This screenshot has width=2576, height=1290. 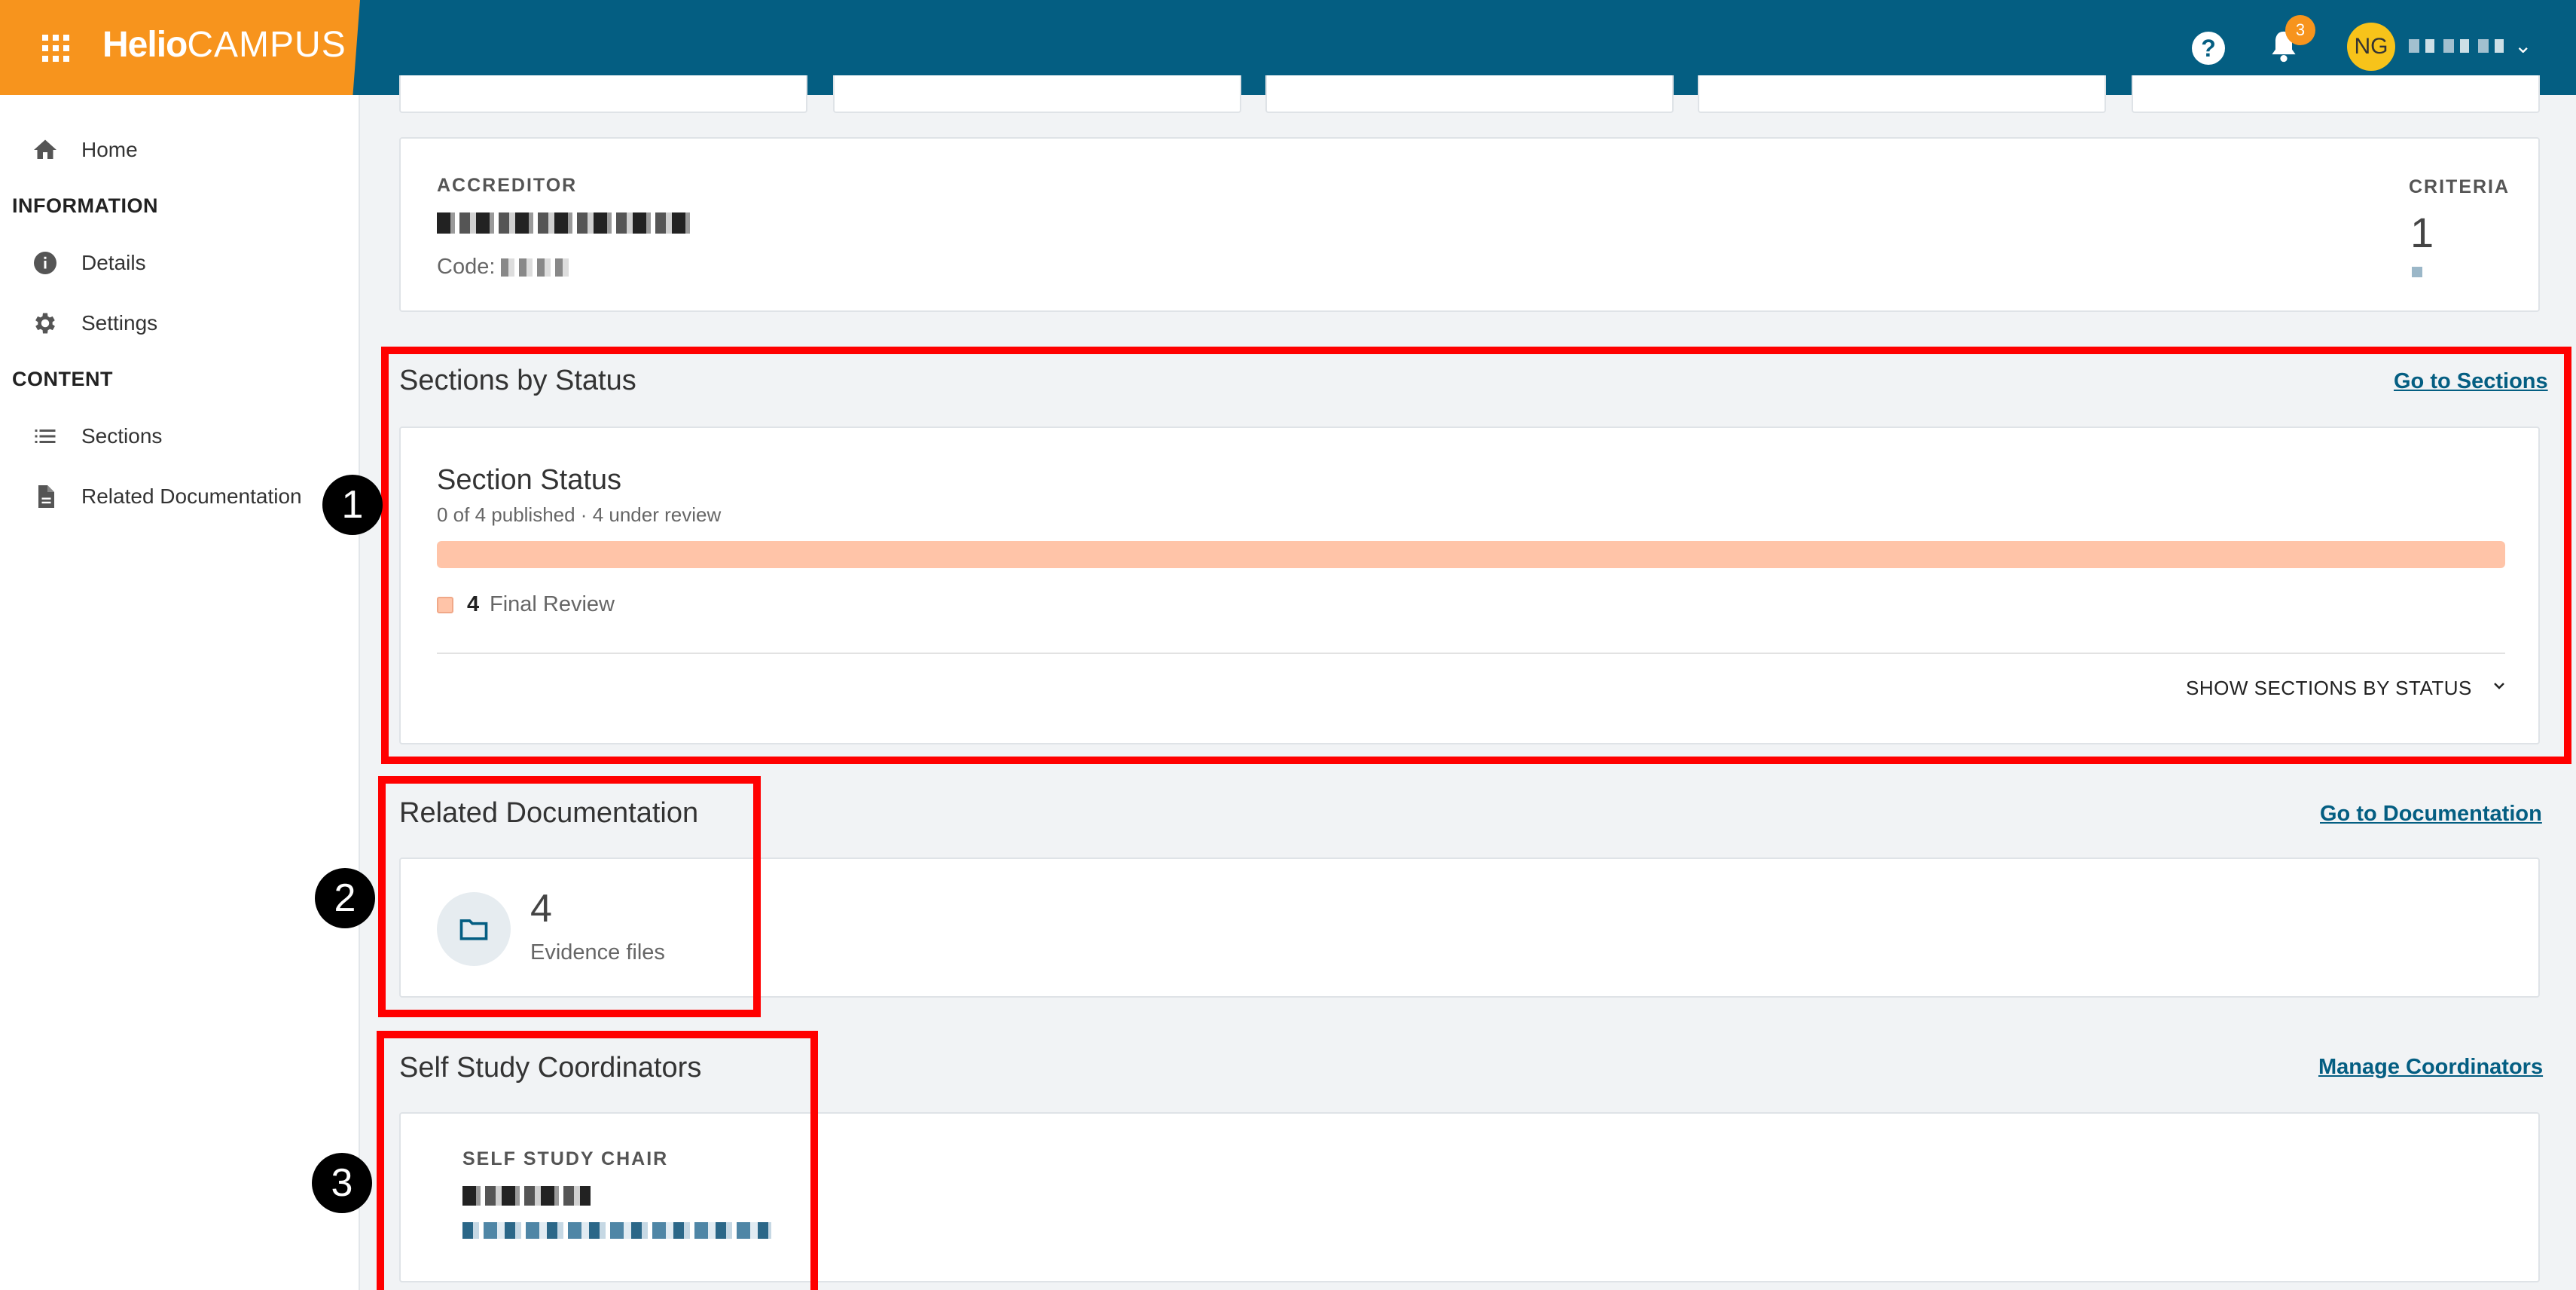 What do you see at coordinates (2371, 47) in the screenshot?
I see `user-avatar: NG` at bounding box center [2371, 47].